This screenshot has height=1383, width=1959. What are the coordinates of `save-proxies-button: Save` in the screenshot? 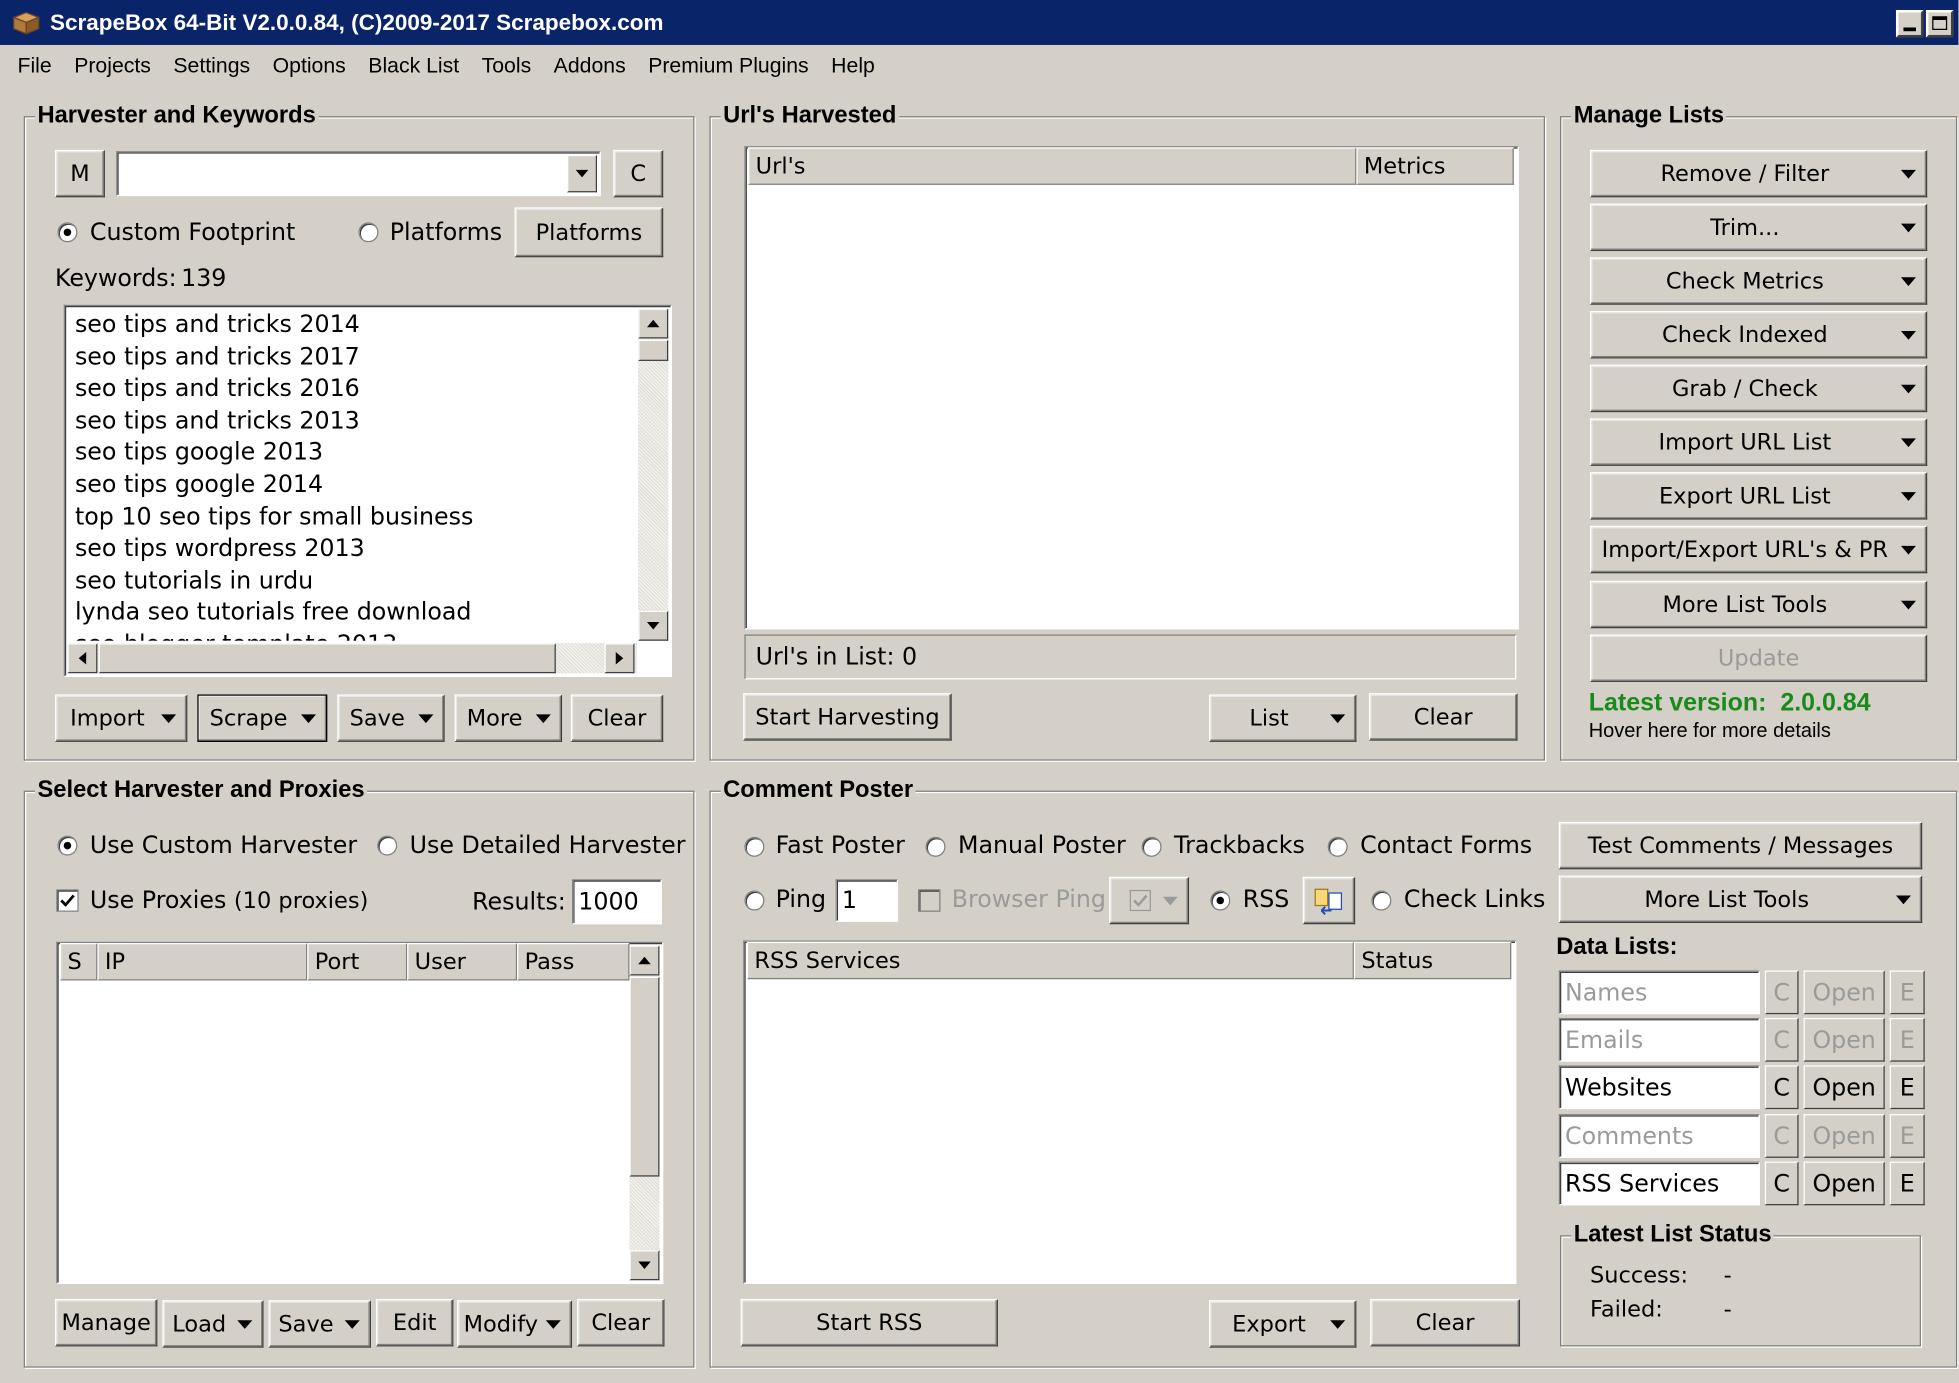 It's located at (319, 1324).